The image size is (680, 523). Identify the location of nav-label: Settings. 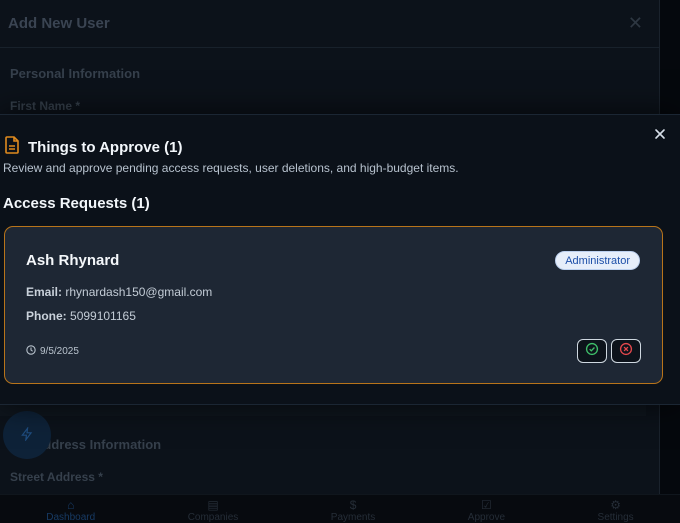
(615, 517).